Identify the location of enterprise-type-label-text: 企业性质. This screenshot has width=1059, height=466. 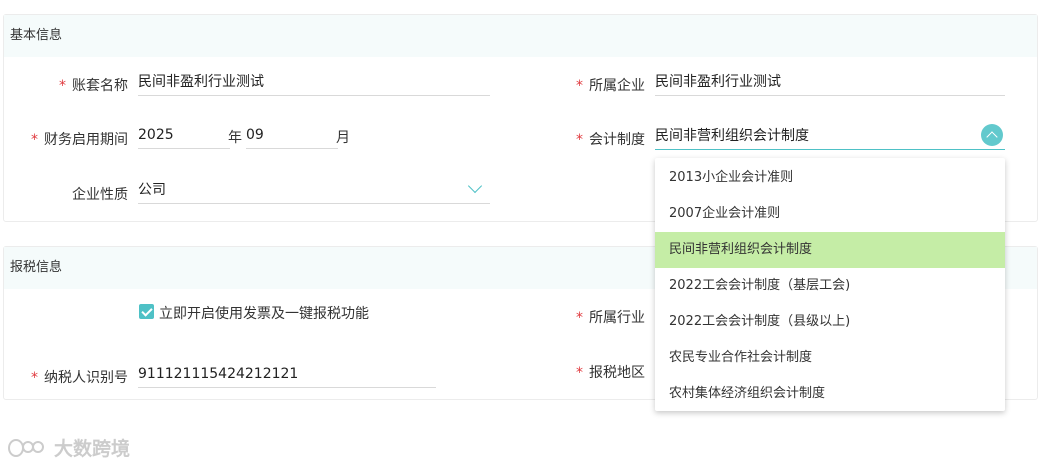
(100, 195).